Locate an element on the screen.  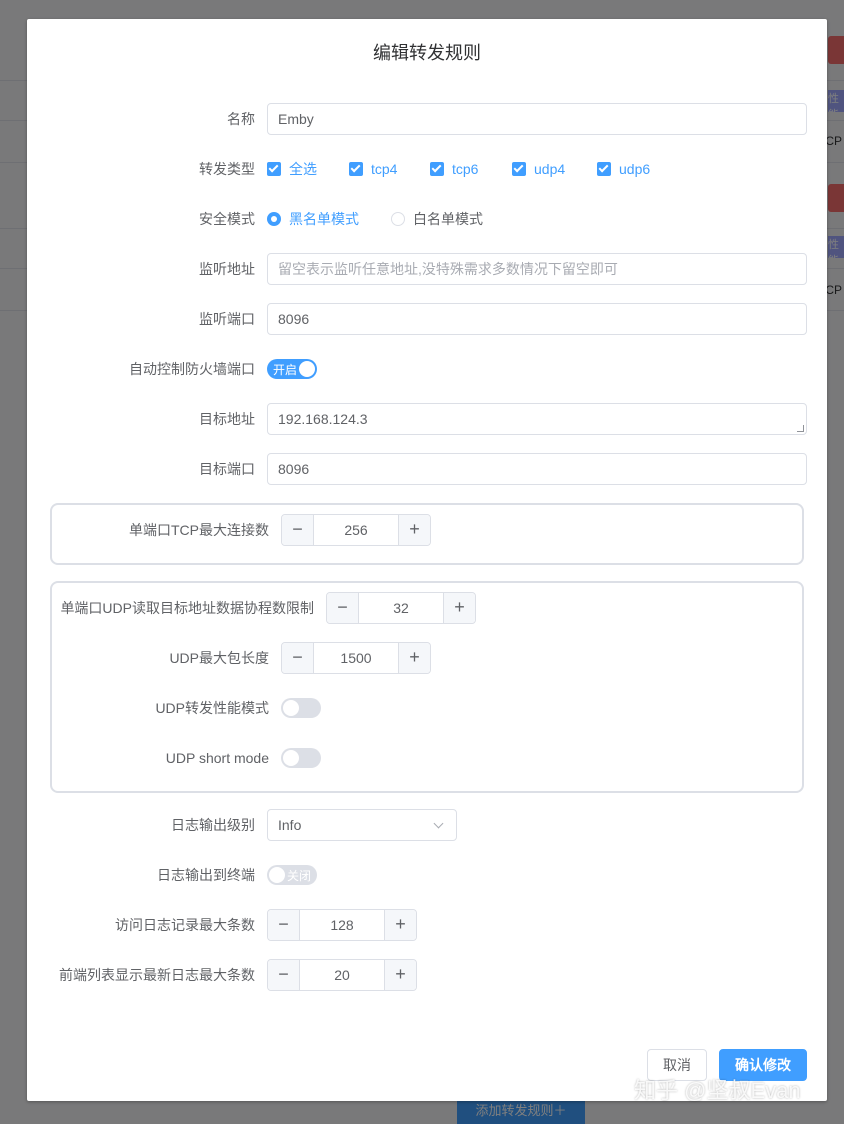
listen-addr-input is located at coordinates (537, 269).